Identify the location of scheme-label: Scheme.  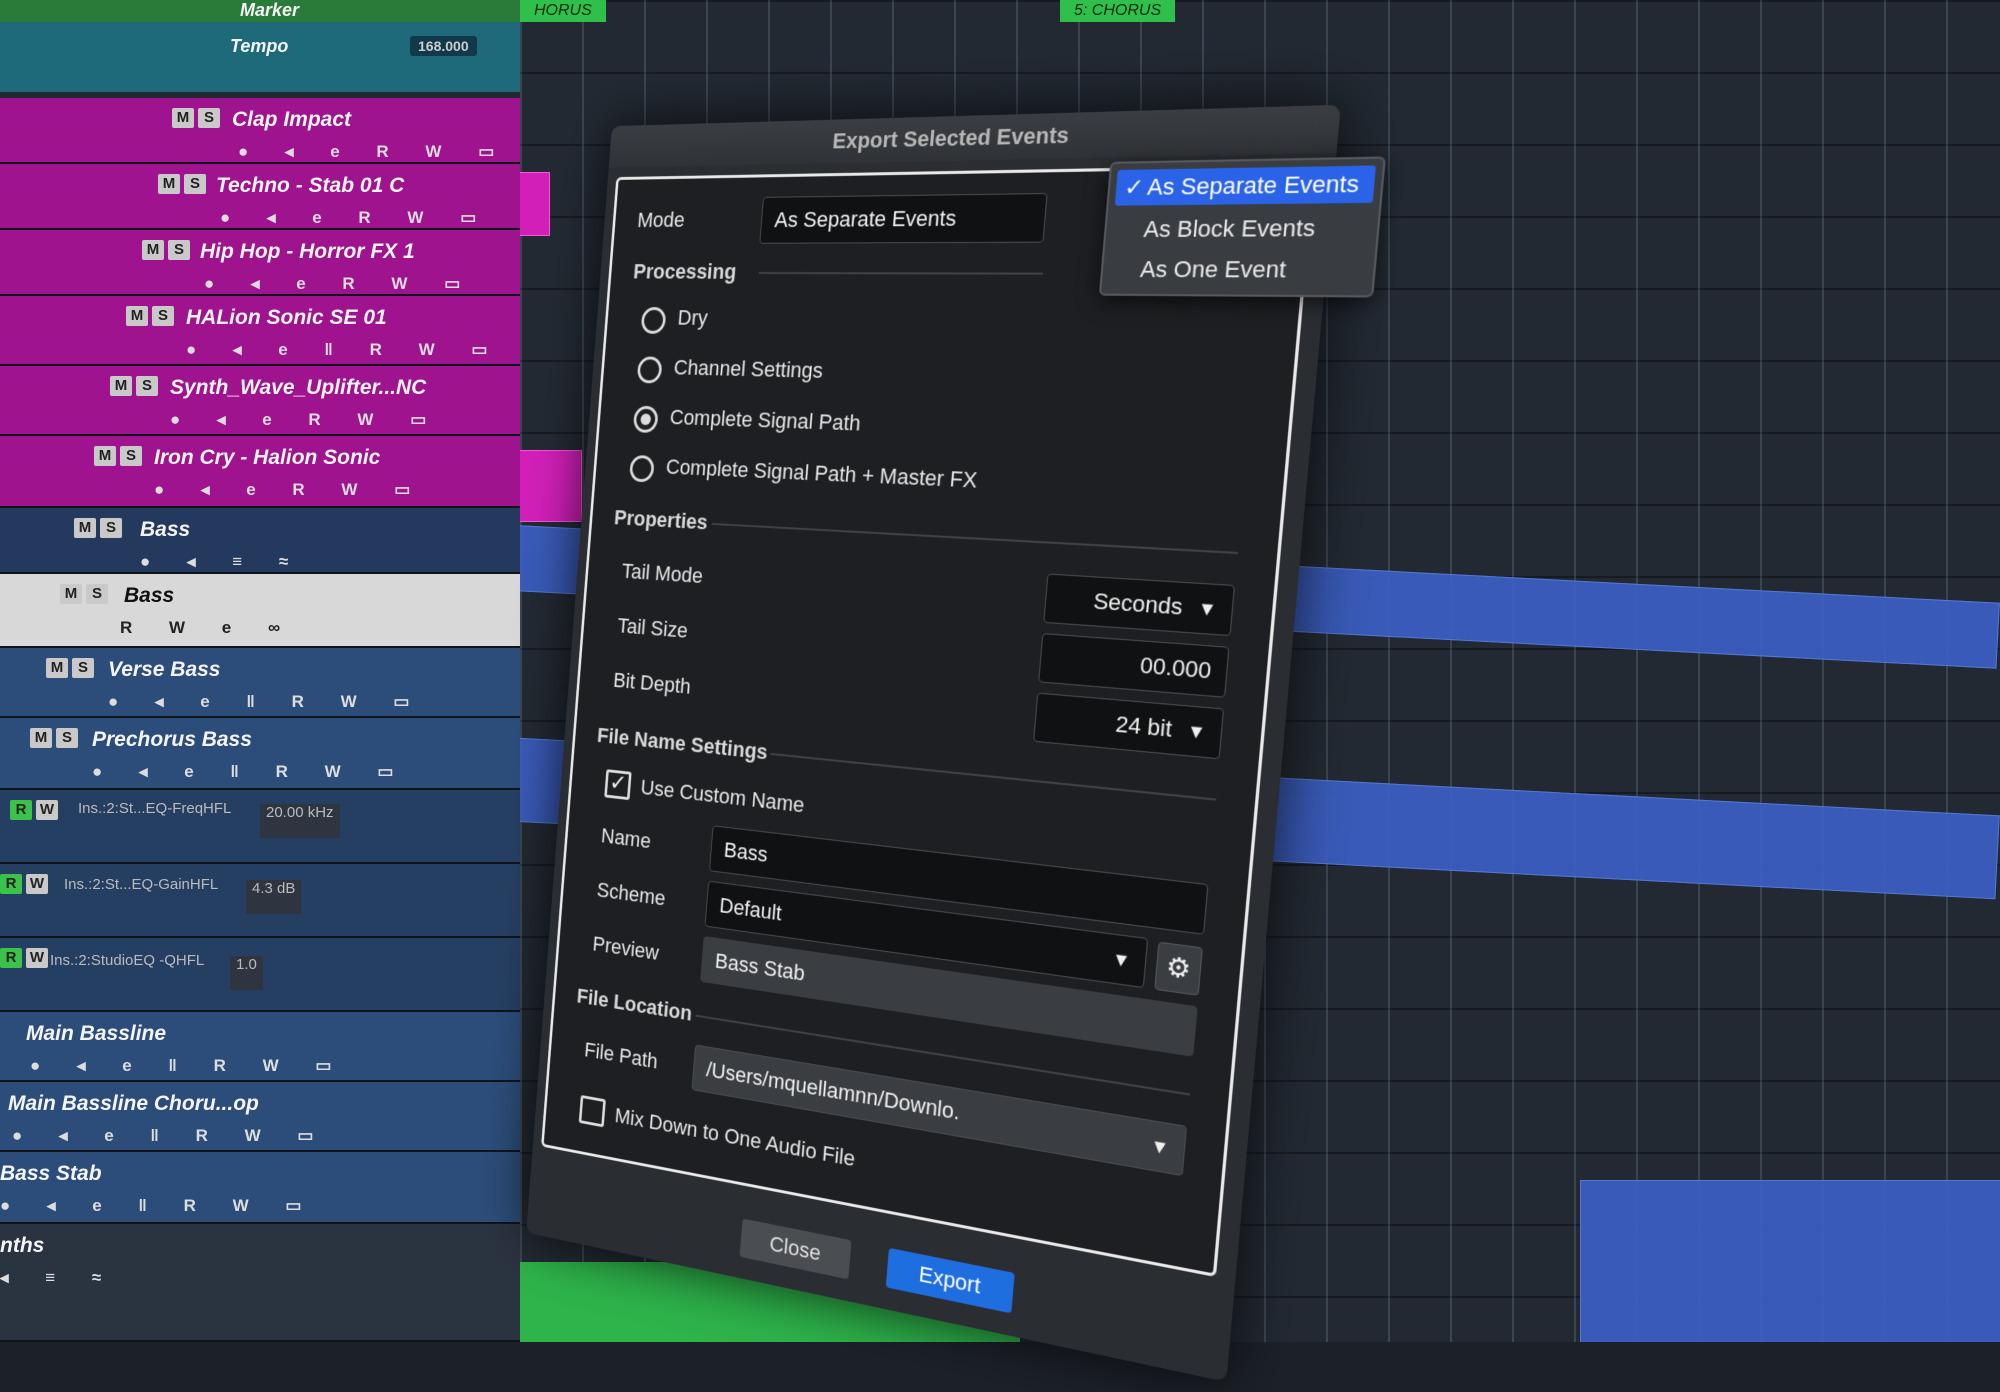
(631, 895).